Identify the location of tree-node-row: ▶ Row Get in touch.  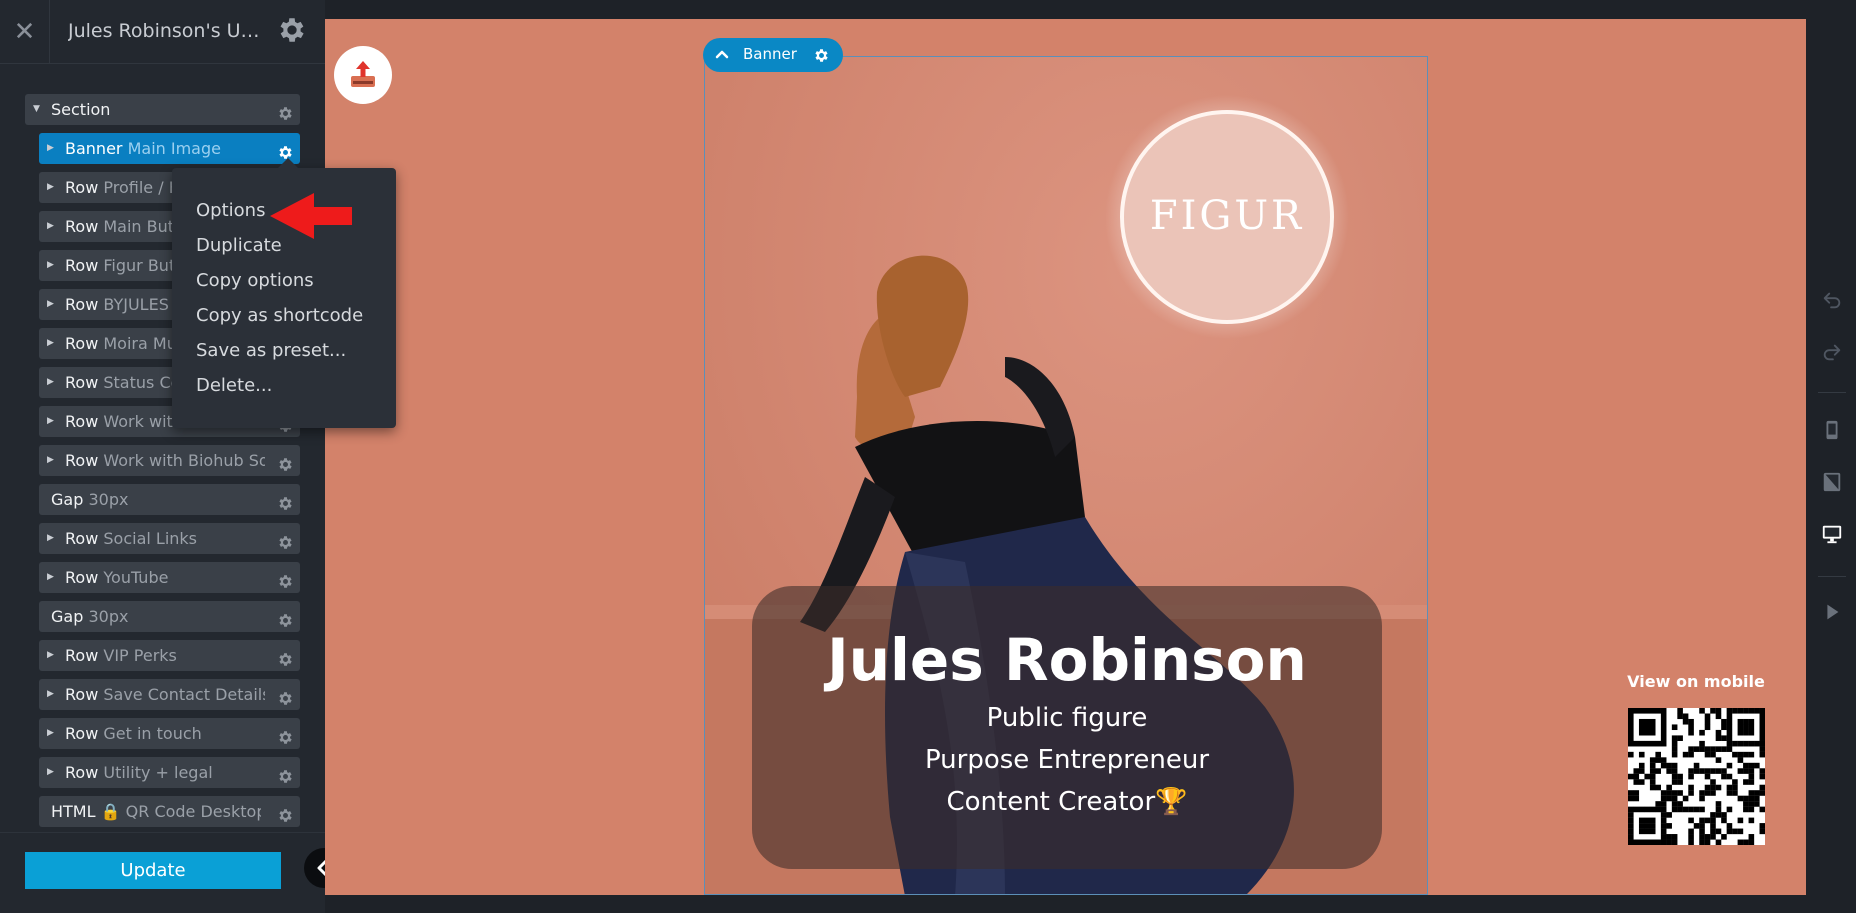
(169, 733).